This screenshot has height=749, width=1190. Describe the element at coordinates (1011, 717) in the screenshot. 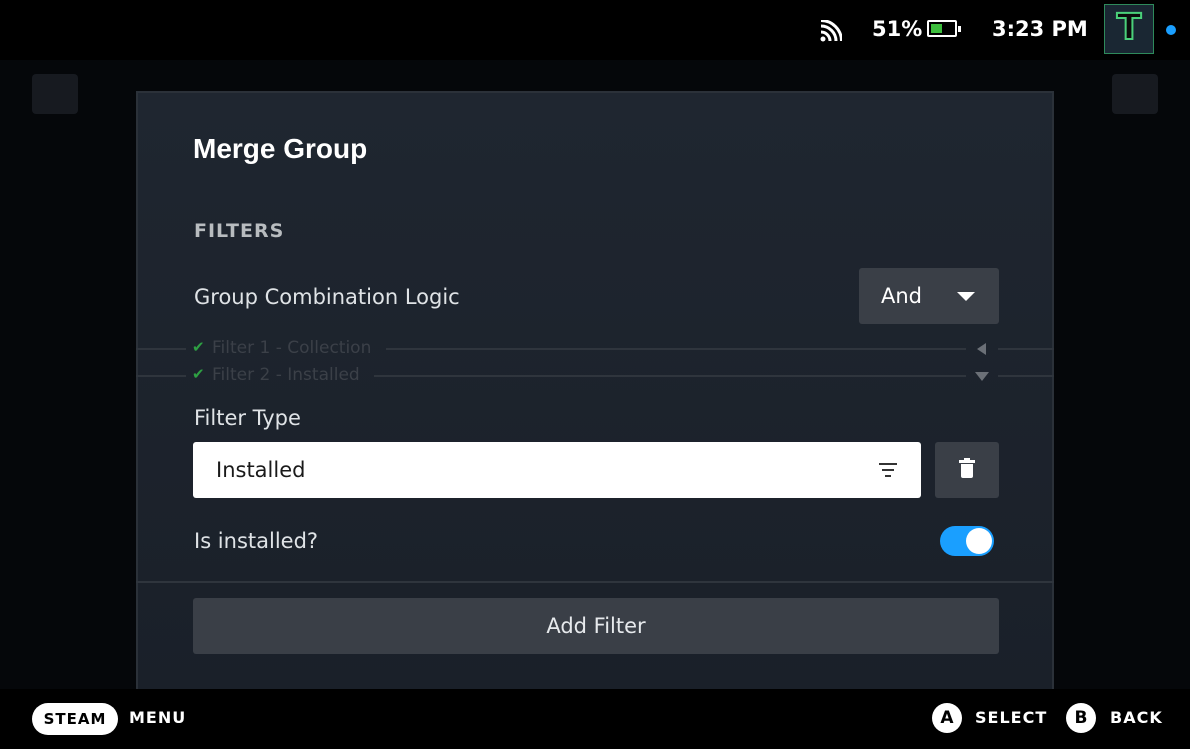

I see `select-label: SELECT` at that location.